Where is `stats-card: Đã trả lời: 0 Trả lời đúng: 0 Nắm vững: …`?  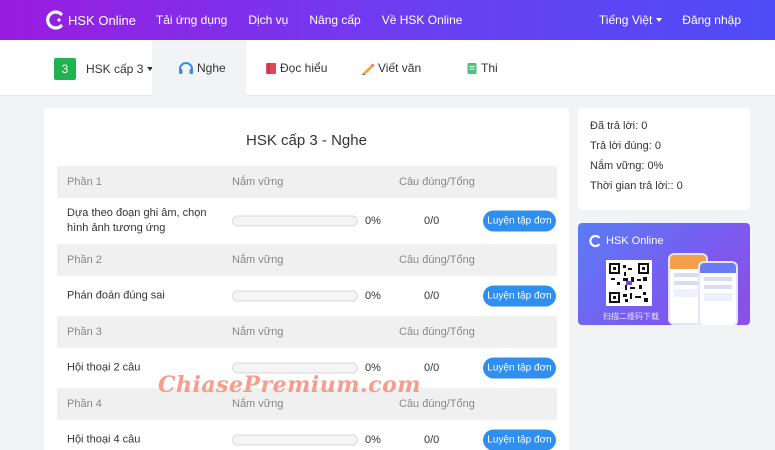 stats-card: Đã trả lời: 0 Trả lời đúng: 0 Nắm vững: … is located at coordinates (664, 159).